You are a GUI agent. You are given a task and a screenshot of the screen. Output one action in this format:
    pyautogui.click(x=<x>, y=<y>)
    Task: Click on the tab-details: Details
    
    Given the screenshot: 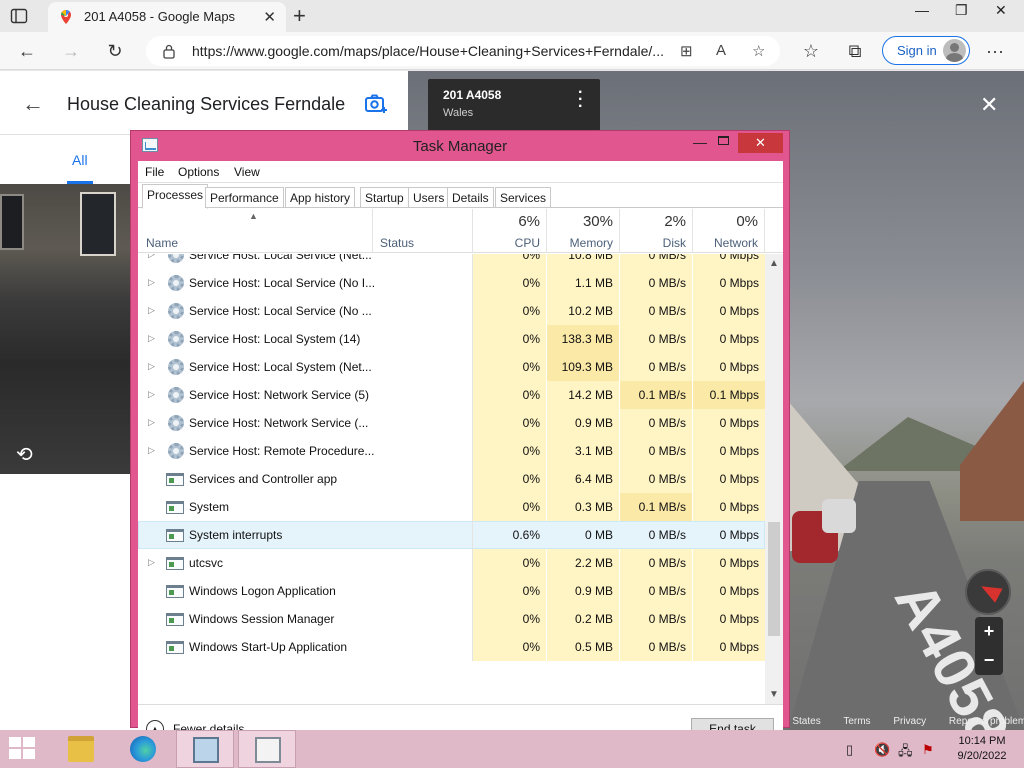 What is the action you would take?
    pyautogui.click(x=470, y=197)
    